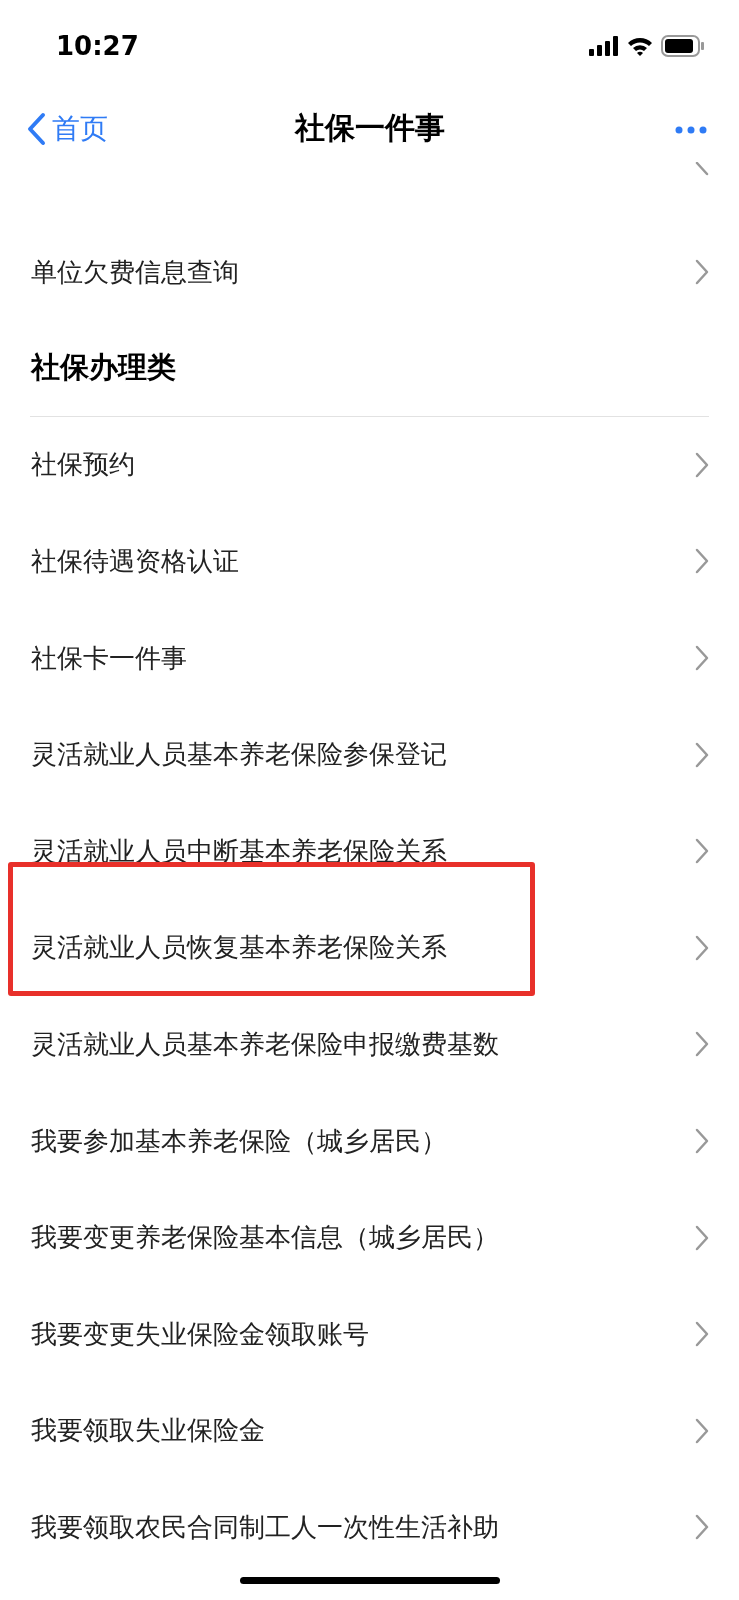 This screenshot has height=1600, width=739. Describe the element at coordinates (239, 1141) in the screenshot. I see `item-label: 我要参加基本养老保险（城乡居民）` at that location.